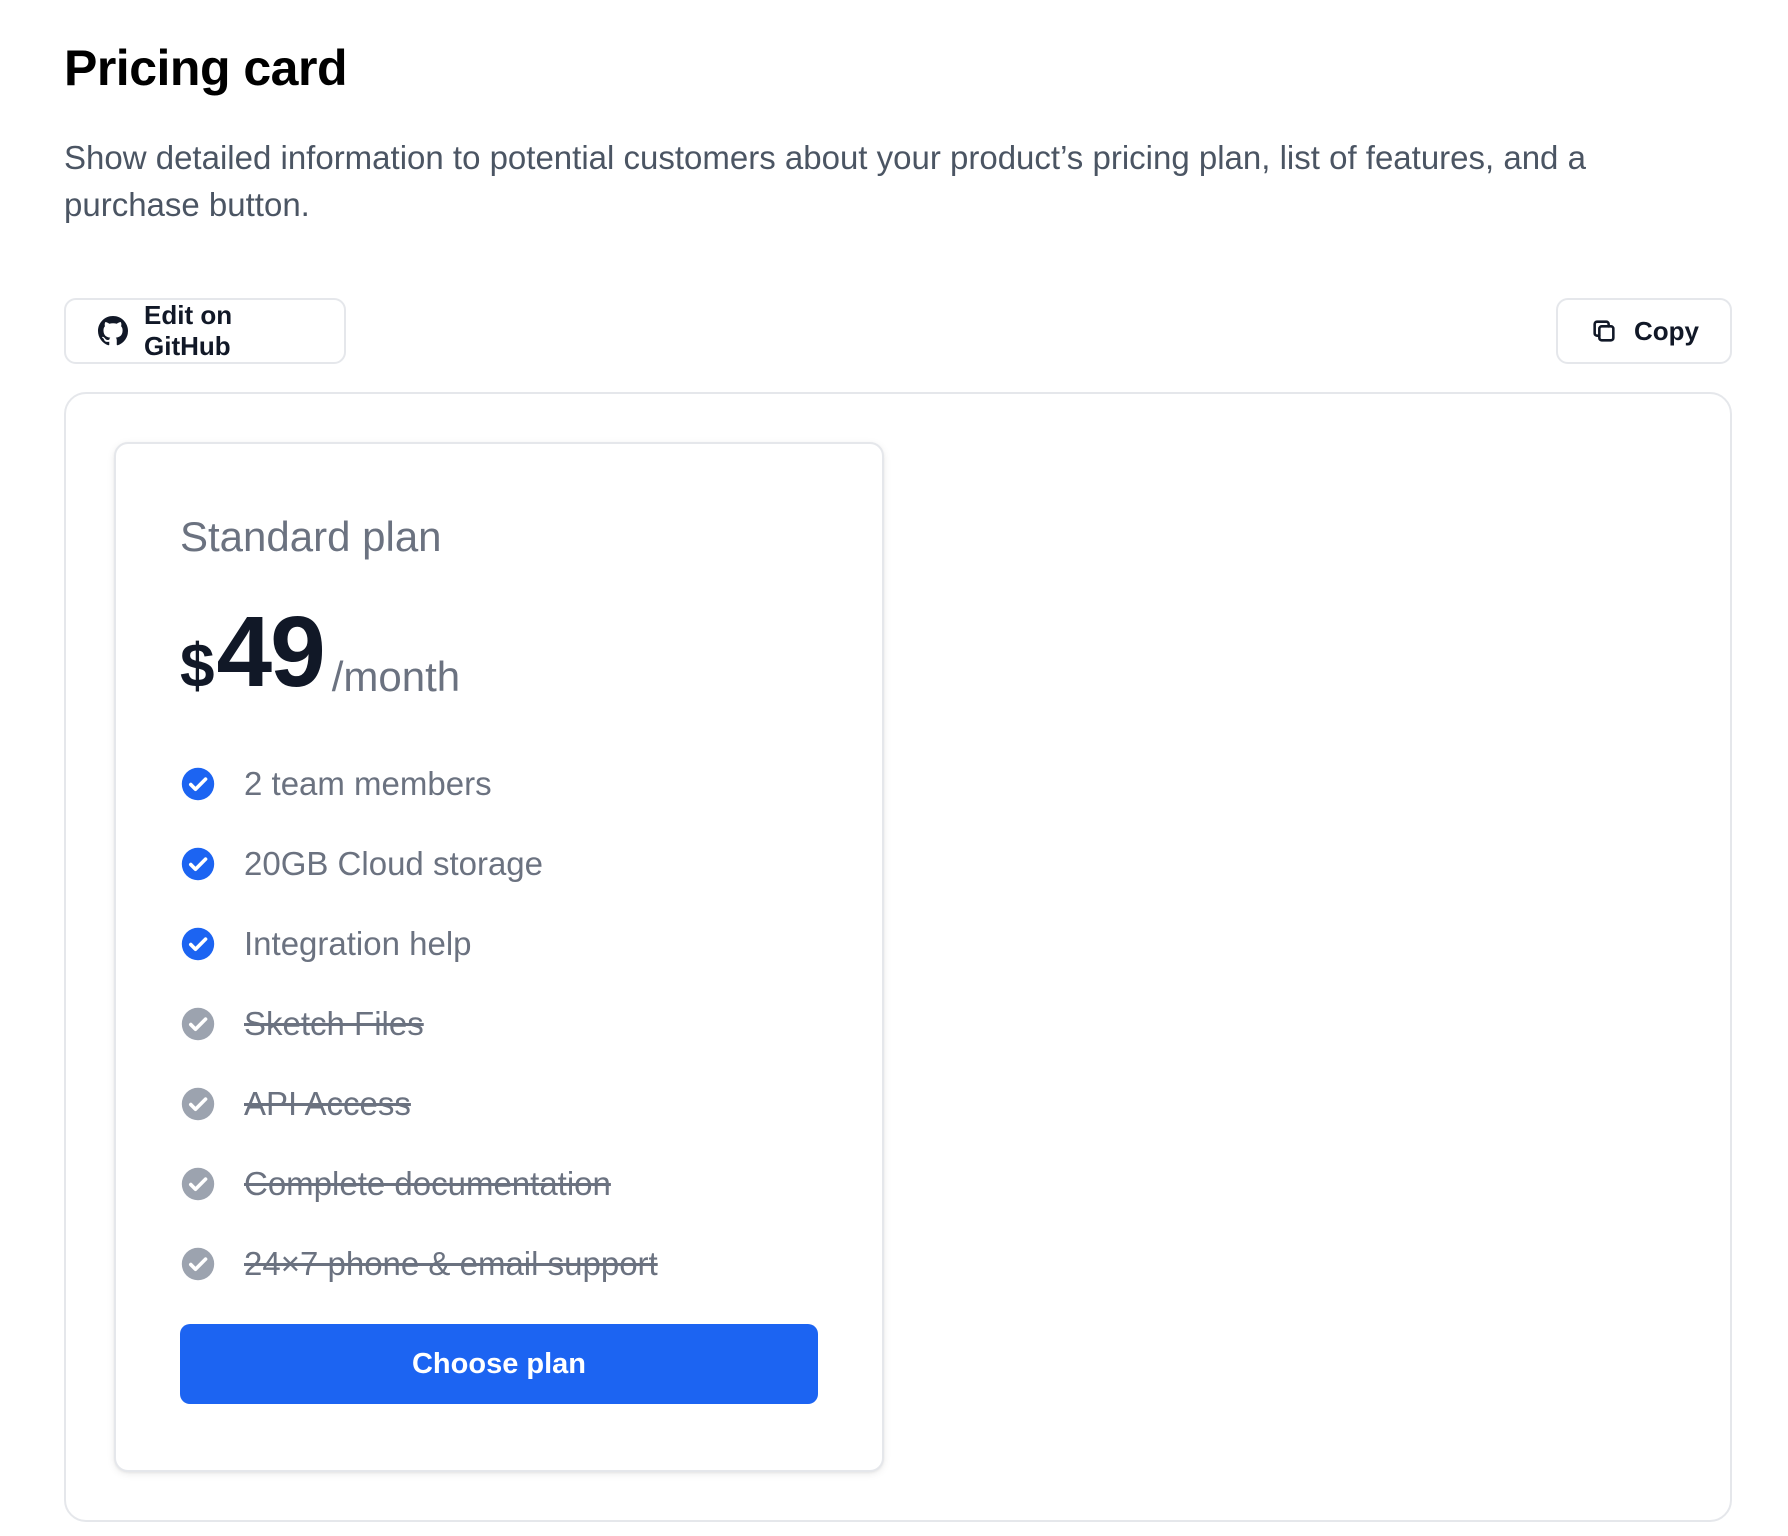  Describe the element at coordinates (311, 536) in the screenshot. I see `plan-name: Standard plan` at that location.